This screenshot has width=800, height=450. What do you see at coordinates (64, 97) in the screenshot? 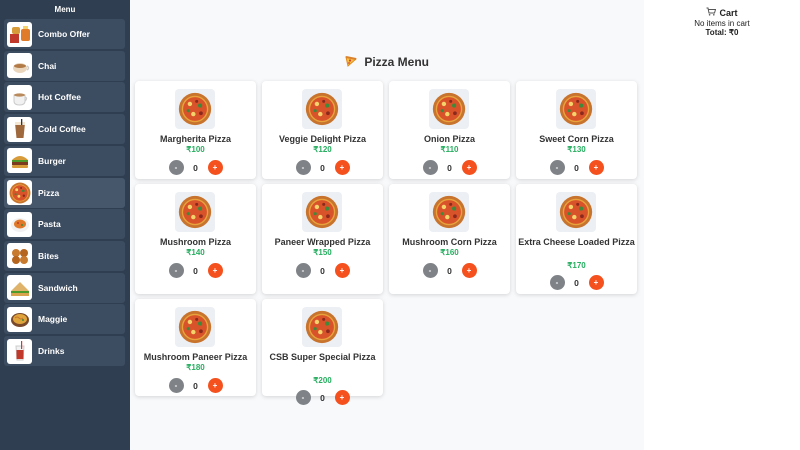
I see `sidebar-item-hot-coffee: Hot Coffee` at bounding box center [64, 97].